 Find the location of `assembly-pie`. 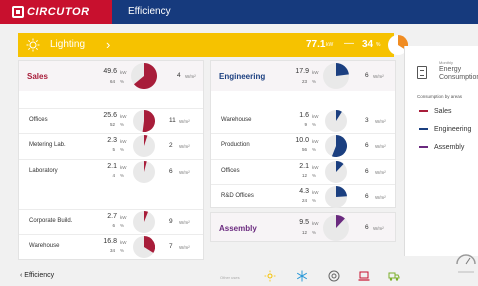

assembly-pie is located at coordinates (336, 228).